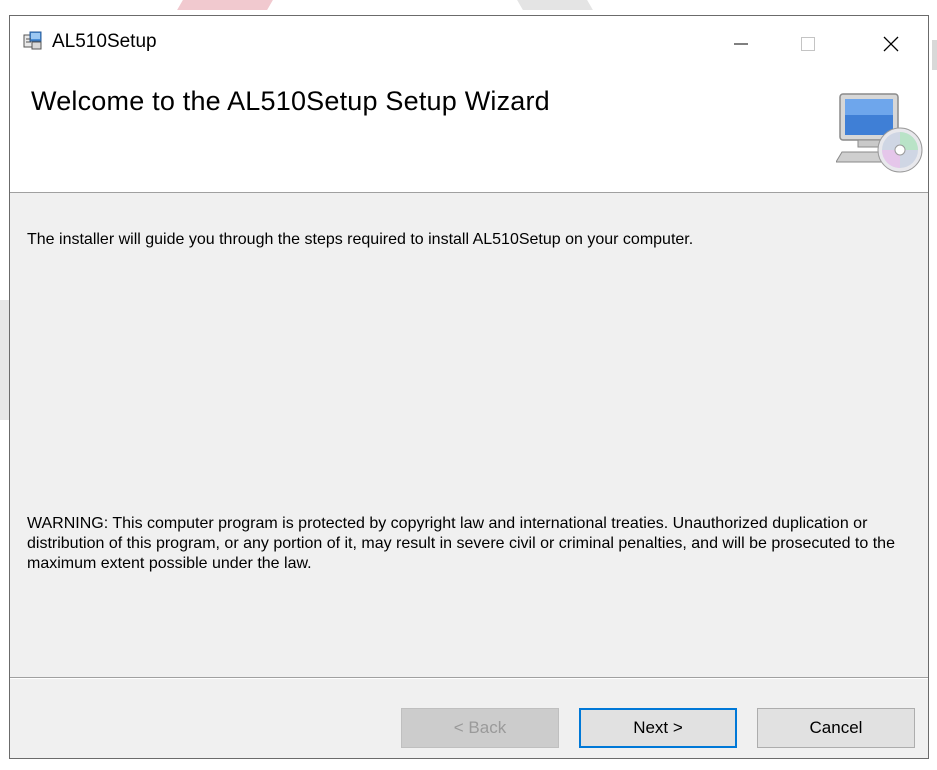  Describe the element at coordinates (290, 101) in the screenshot. I see `page-title: Welcome to the AL510Setup Setup Wizard` at that location.